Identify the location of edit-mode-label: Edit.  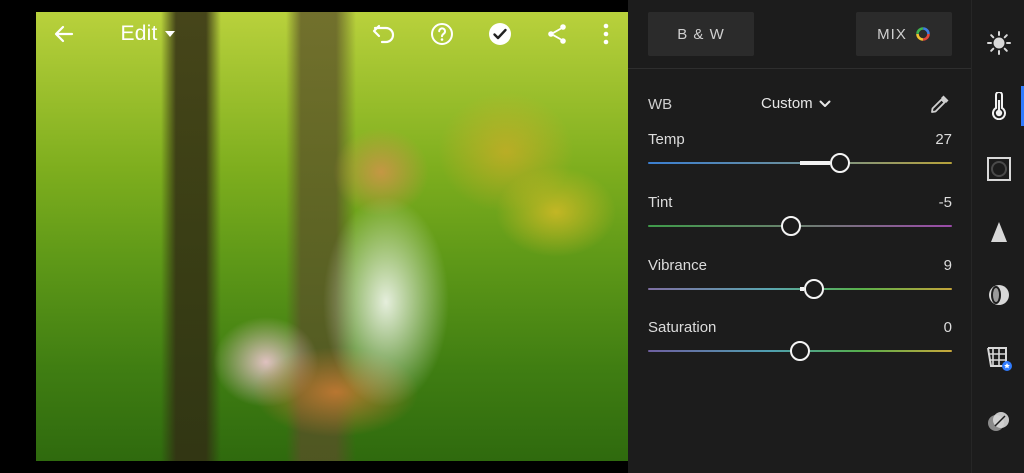
(139, 33).